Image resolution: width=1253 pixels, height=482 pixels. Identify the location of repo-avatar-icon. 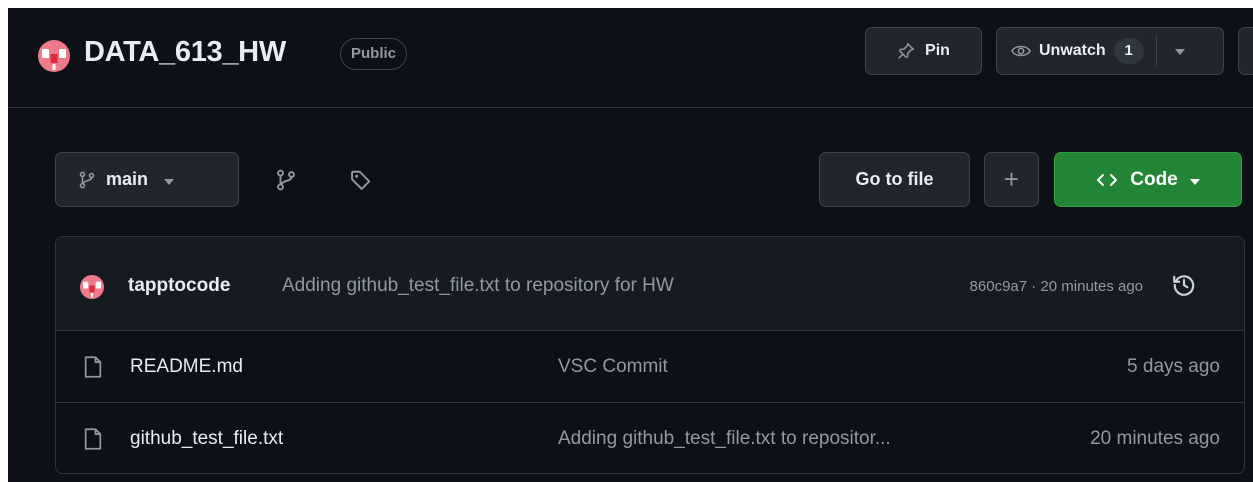
(54, 56).